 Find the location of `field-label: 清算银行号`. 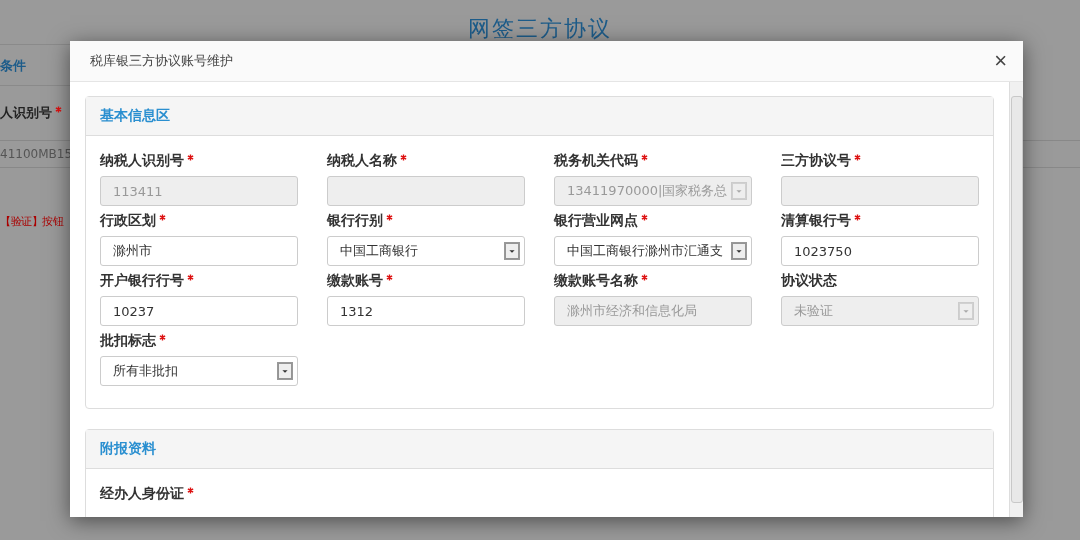

field-label: 清算银行号 is located at coordinates (816, 220).